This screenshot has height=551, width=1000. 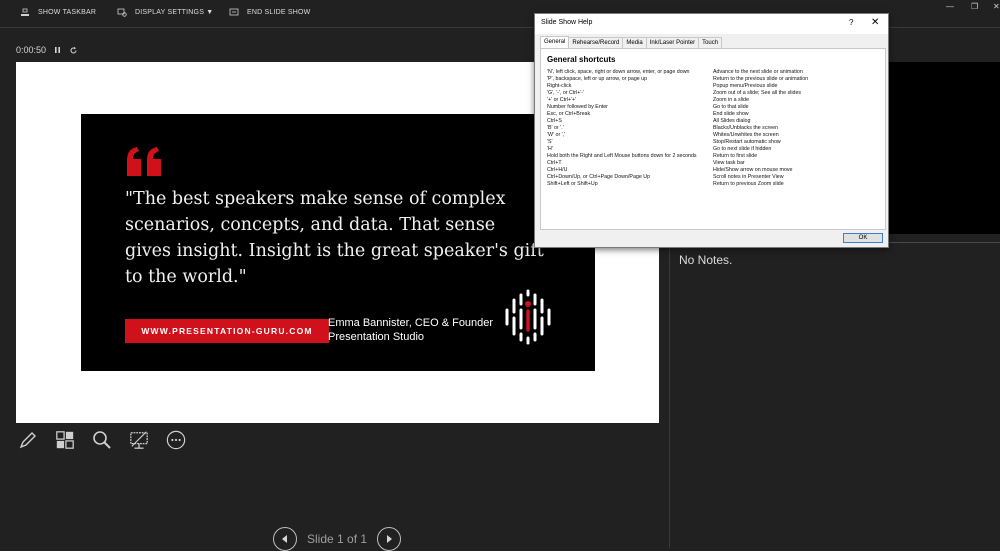 I want to click on shortcut-row: 'S' Stop/Restart automatic show, so click(x=714, y=142).